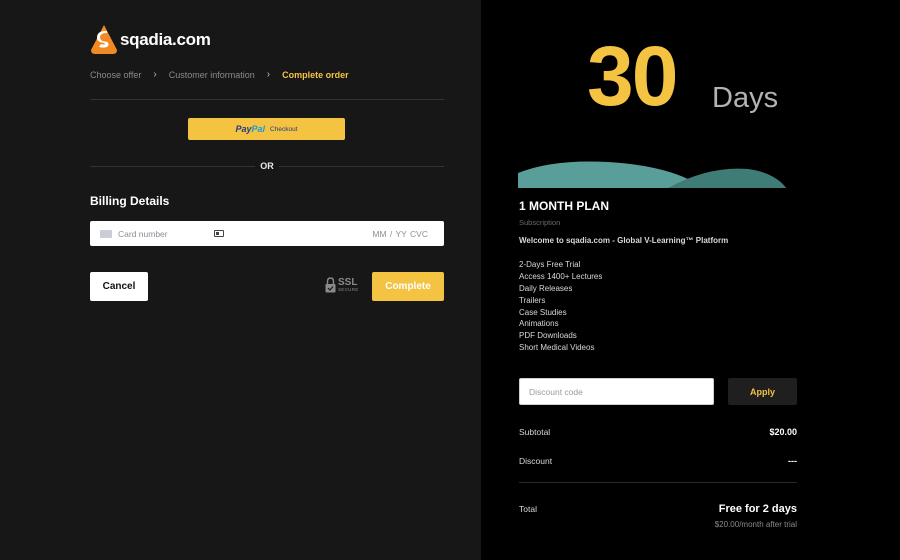  Describe the element at coordinates (315, 74) in the screenshot. I see `breadcrumb-complete-order: Complete order` at that location.